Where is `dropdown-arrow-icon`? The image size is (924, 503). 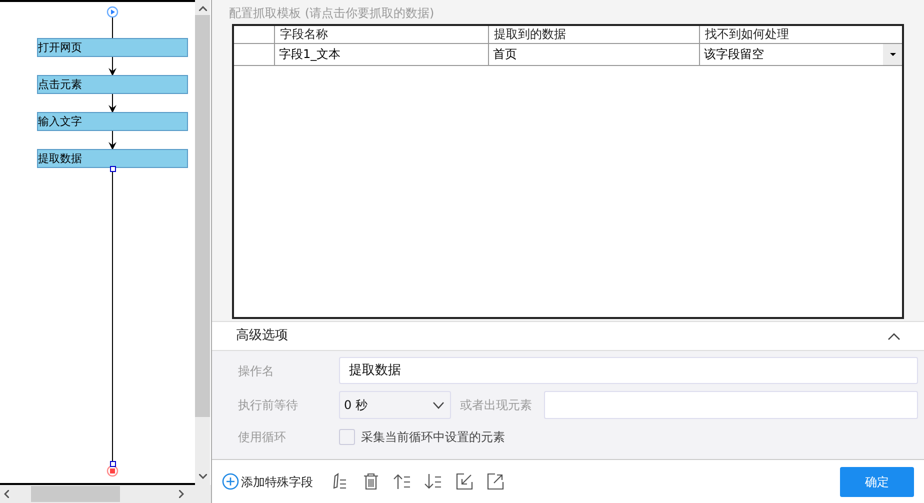
dropdown-arrow-icon is located at coordinates (893, 54).